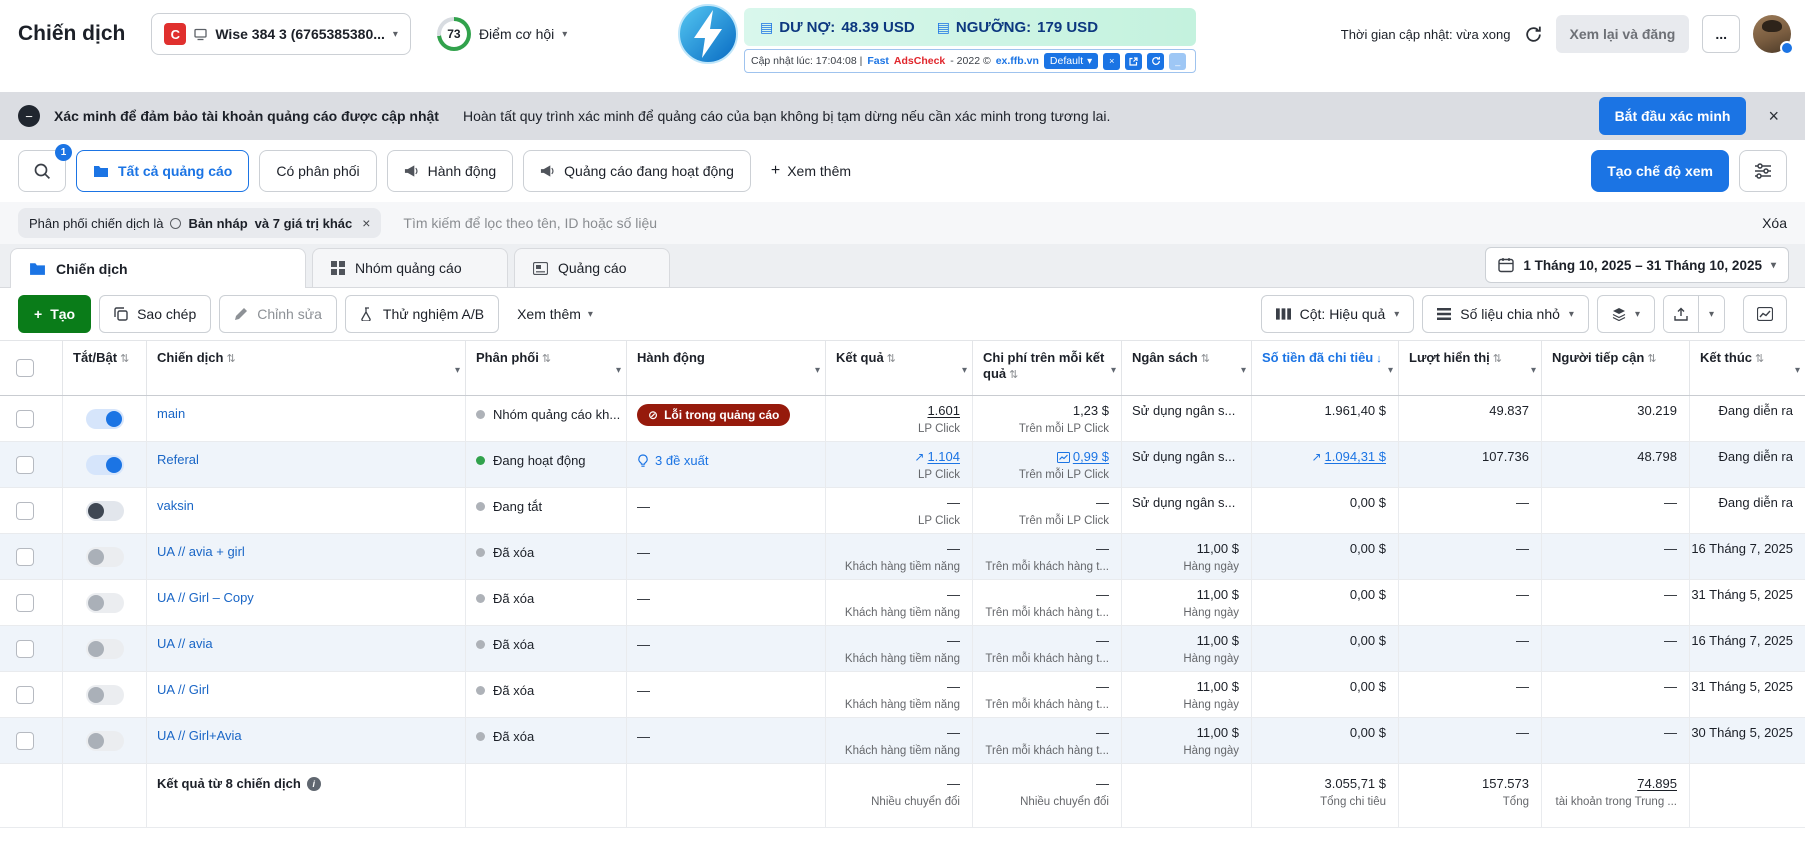  I want to click on review-publish-button: Xem lại và đăng, so click(1622, 34).